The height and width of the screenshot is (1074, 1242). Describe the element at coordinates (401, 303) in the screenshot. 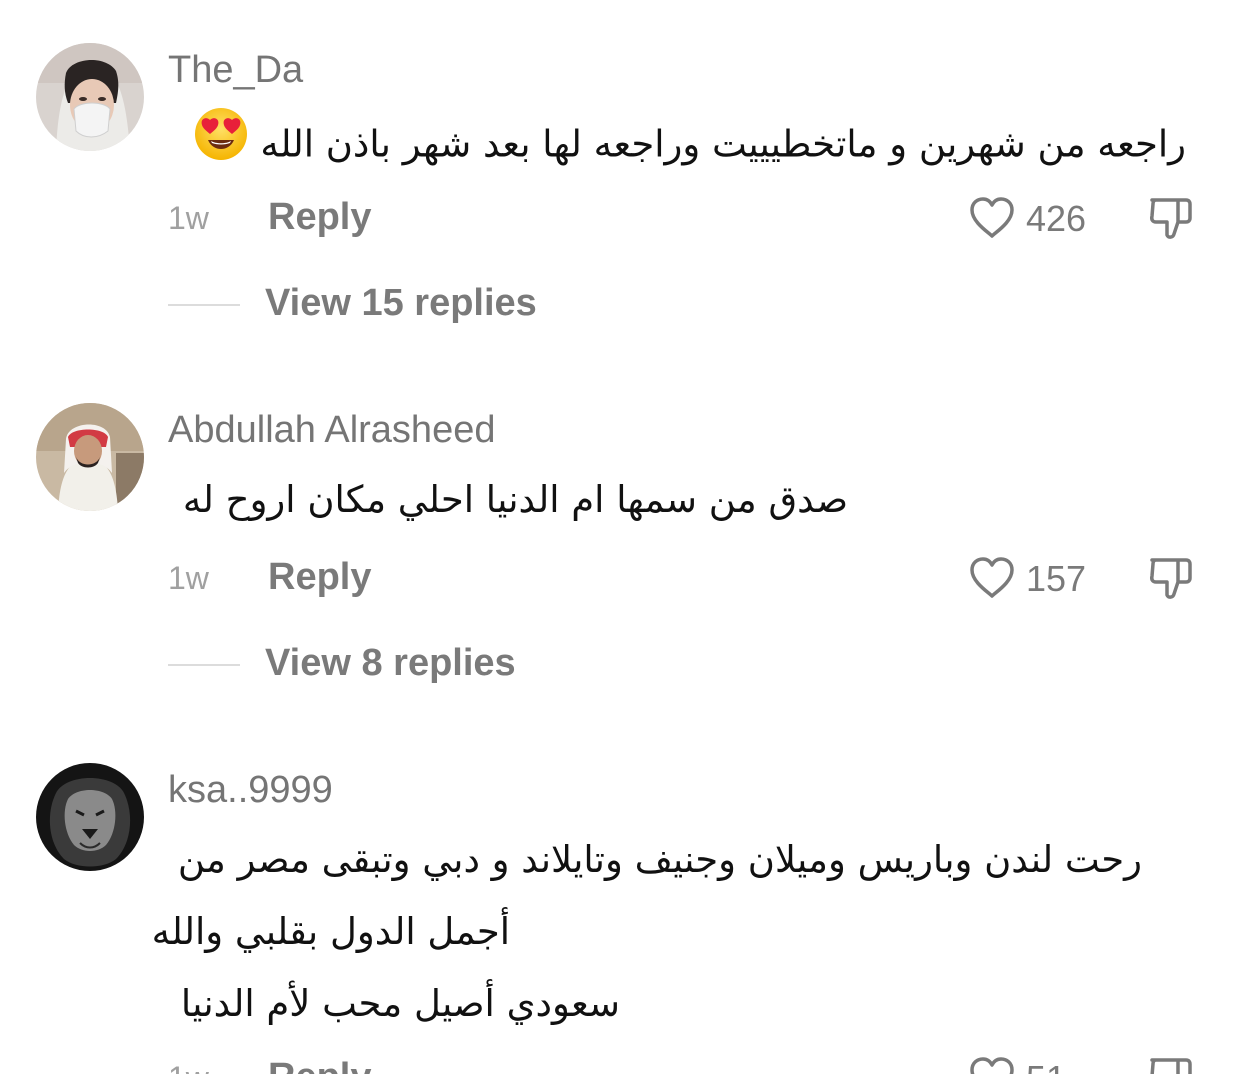

I see `view-replies-button: View 15 replies` at that location.